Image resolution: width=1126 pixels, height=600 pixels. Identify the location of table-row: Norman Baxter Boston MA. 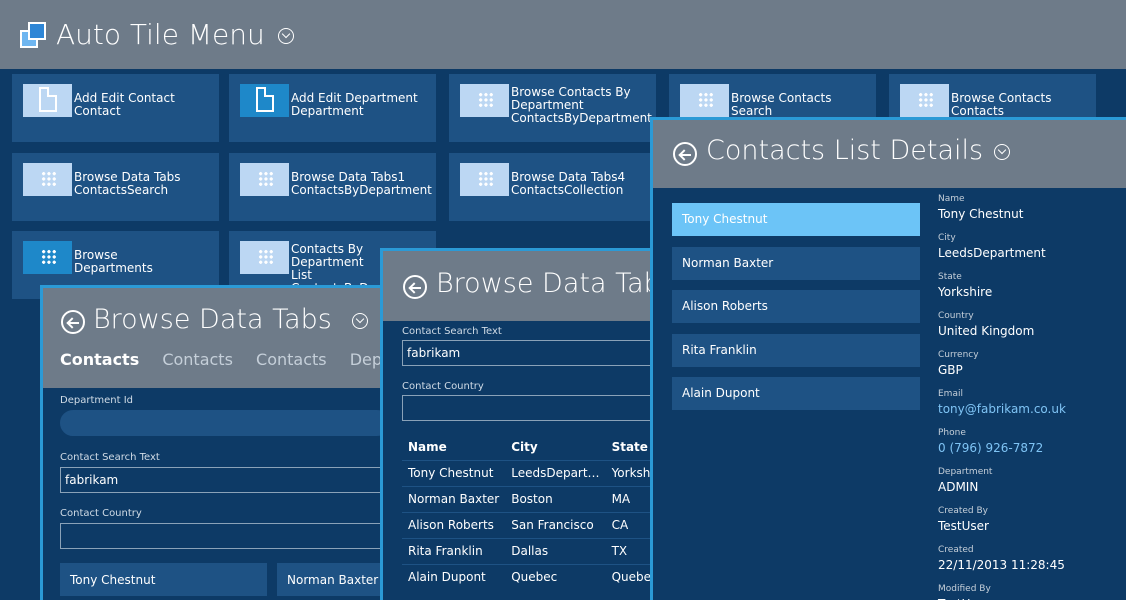
(534, 498).